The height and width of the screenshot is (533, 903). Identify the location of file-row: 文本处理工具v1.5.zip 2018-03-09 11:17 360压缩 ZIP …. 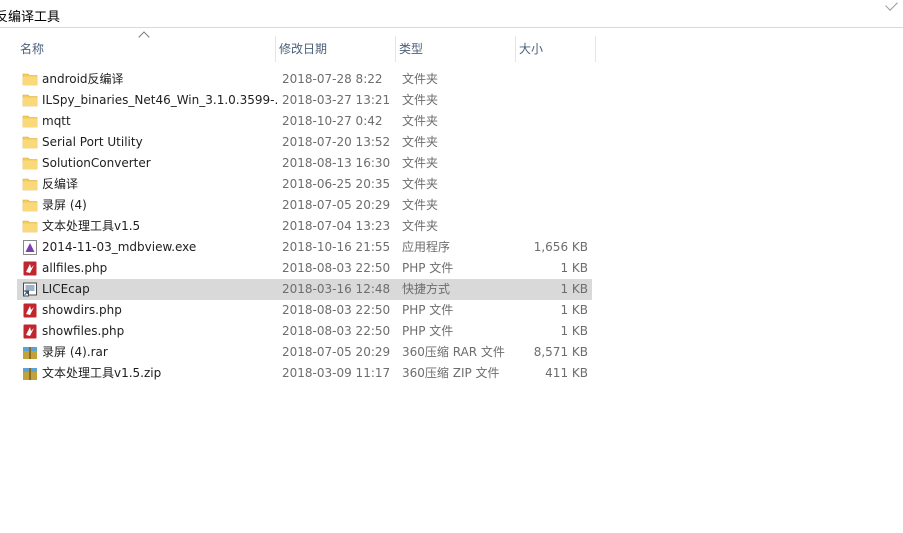
(304, 373).